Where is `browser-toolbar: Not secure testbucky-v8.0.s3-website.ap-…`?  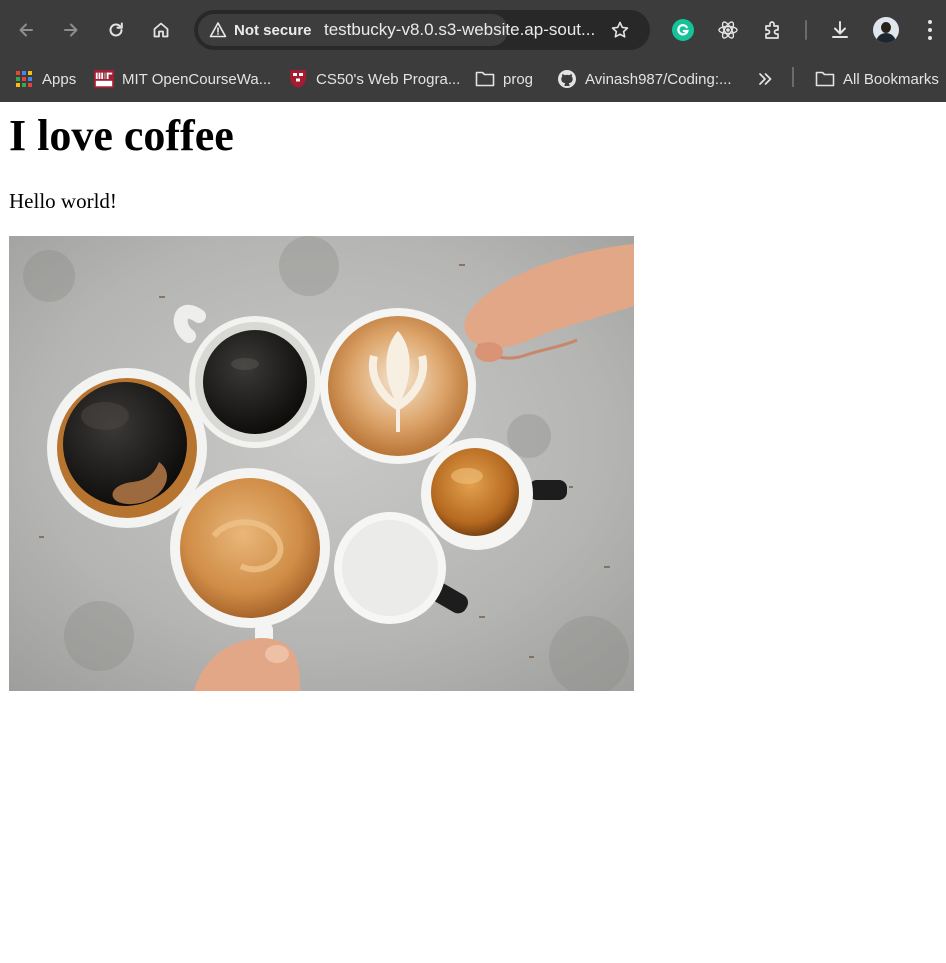 browser-toolbar: Not secure testbucky-v8.0.s3-website.ap-… is located at coordinates (473, 30).